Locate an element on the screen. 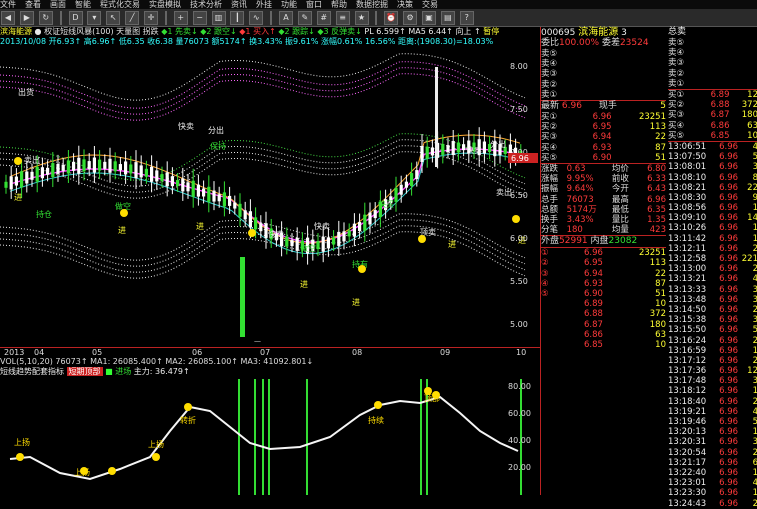  signal-item: 暂停 is located at coordinates (491, 31).